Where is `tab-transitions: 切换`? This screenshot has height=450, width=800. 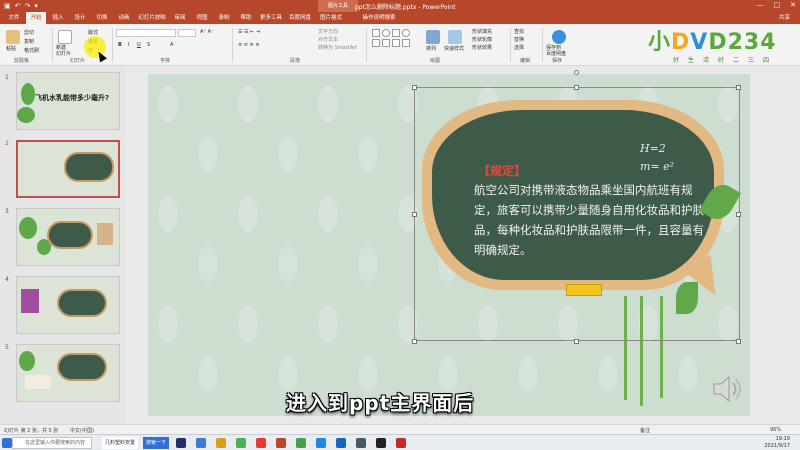
tab-transitions: 切换 is located at coordinates (102, 18).